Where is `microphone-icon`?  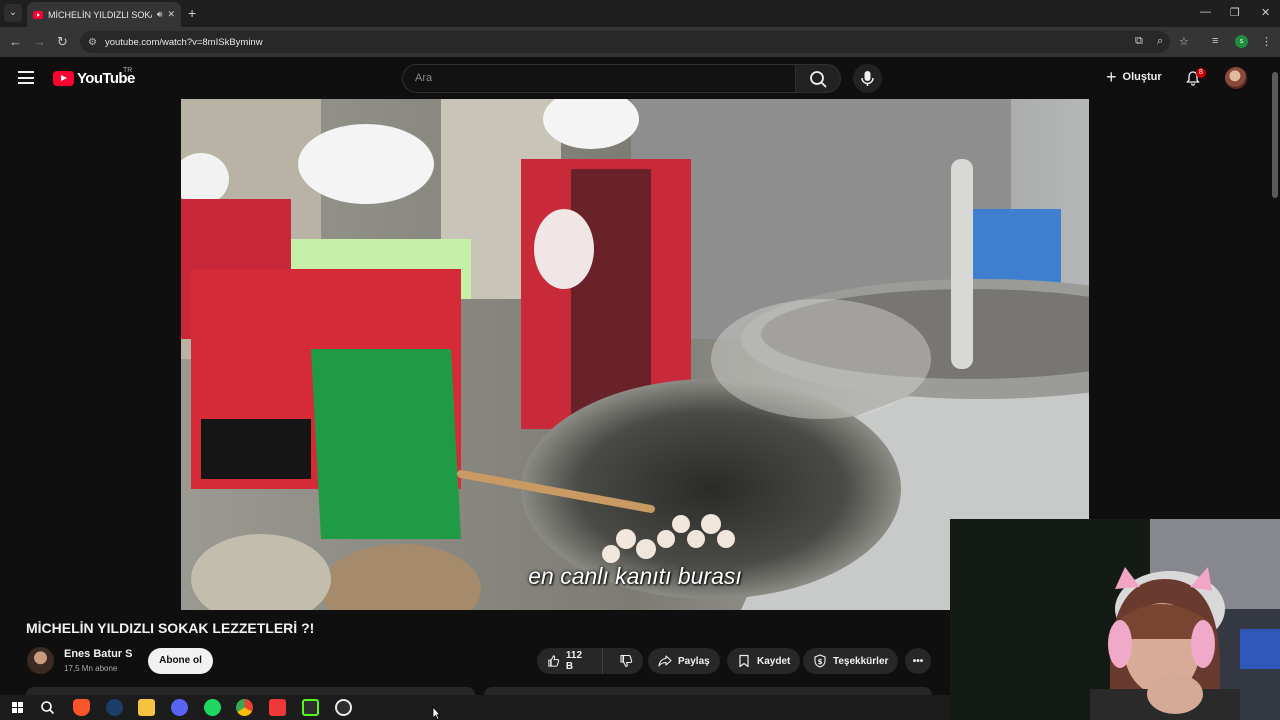
microphone-icon is located at coordinates (867, 78).